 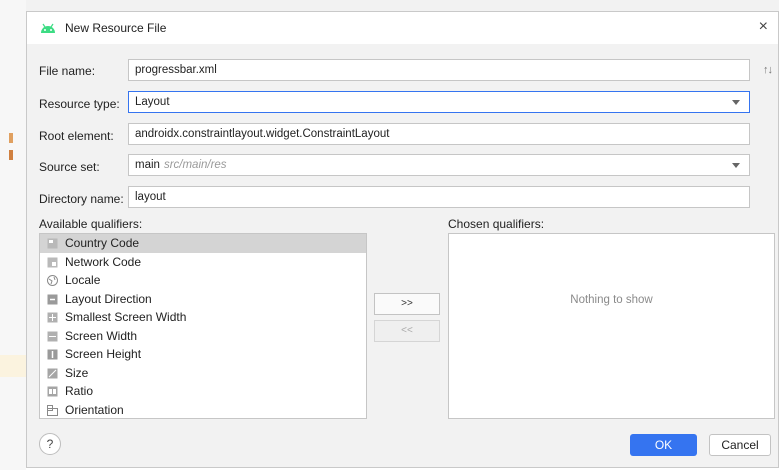 I want to click on screen-width-icon, so click(x=52, y=336).